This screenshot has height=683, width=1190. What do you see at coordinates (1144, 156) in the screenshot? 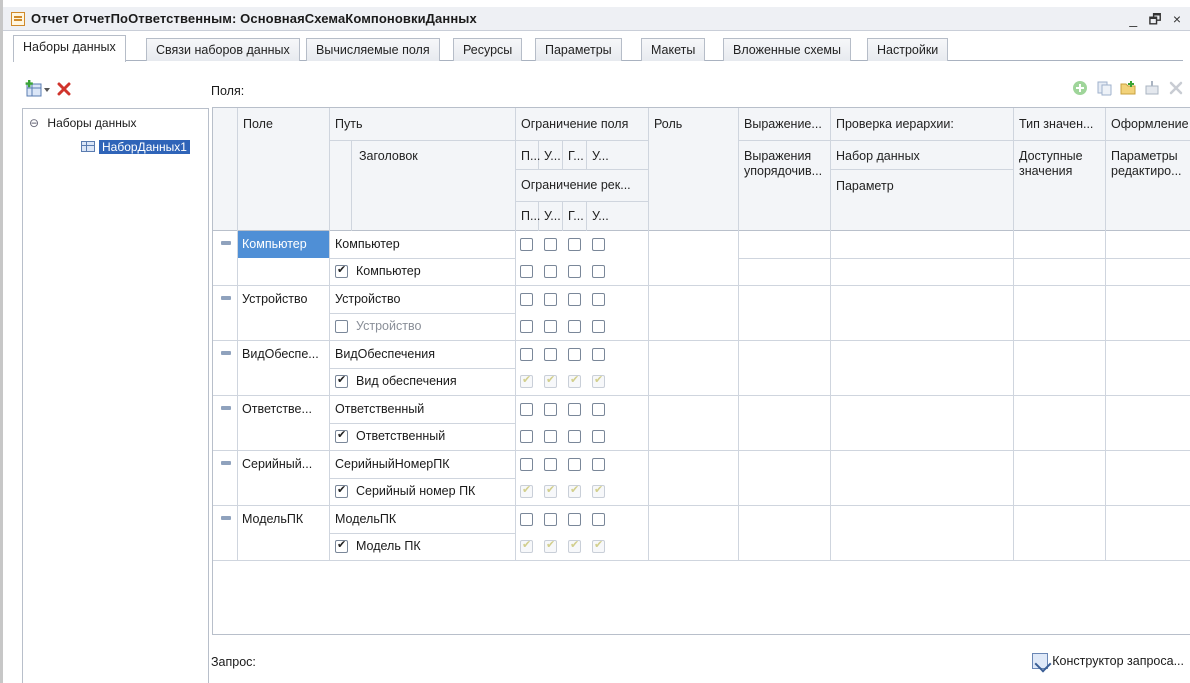
I see `header-edit-params-1: Параметры` at bounding box center [1144, 156].